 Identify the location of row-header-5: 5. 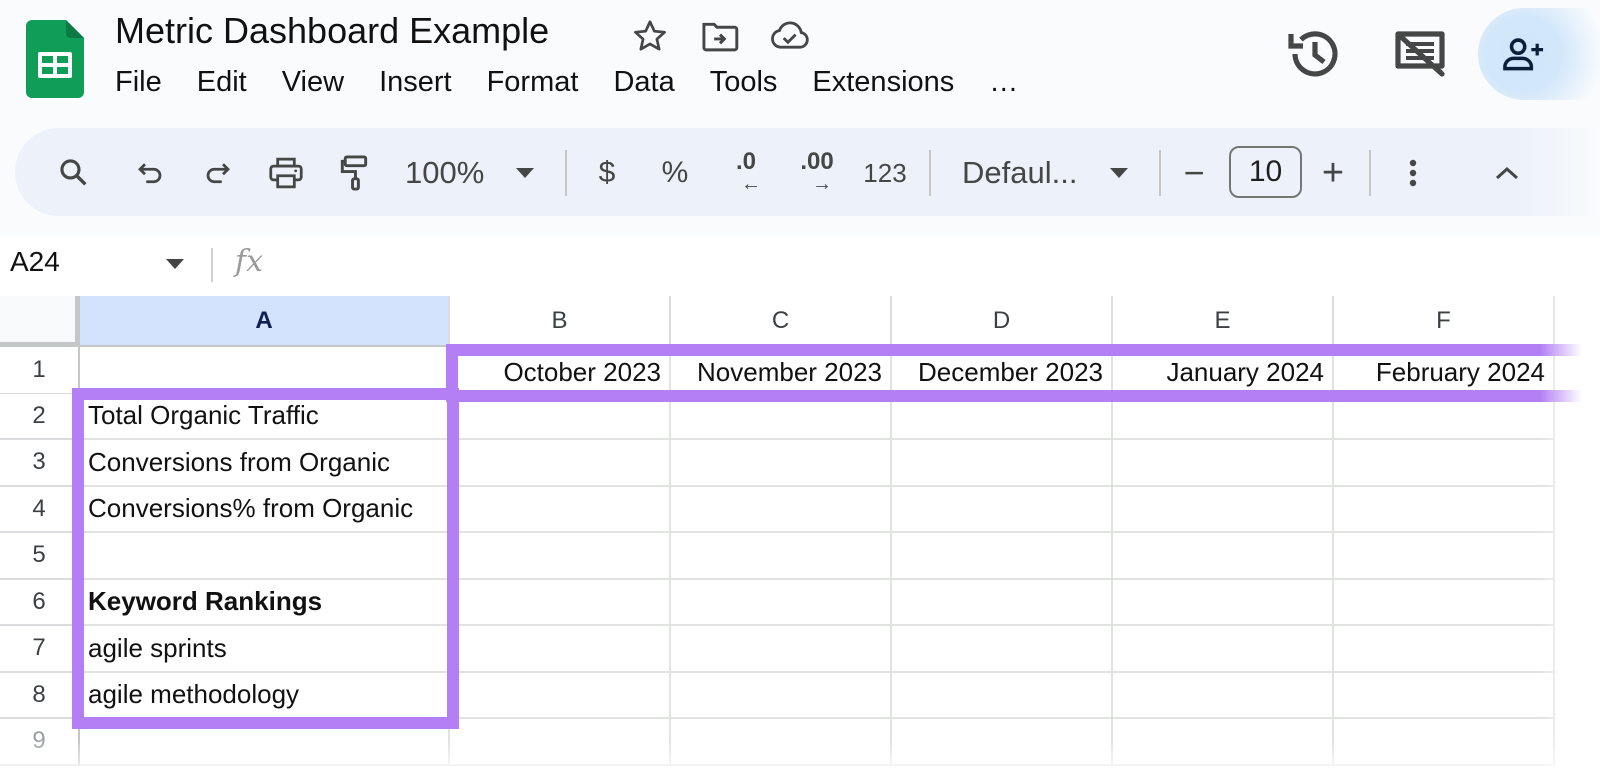
(40, 556).